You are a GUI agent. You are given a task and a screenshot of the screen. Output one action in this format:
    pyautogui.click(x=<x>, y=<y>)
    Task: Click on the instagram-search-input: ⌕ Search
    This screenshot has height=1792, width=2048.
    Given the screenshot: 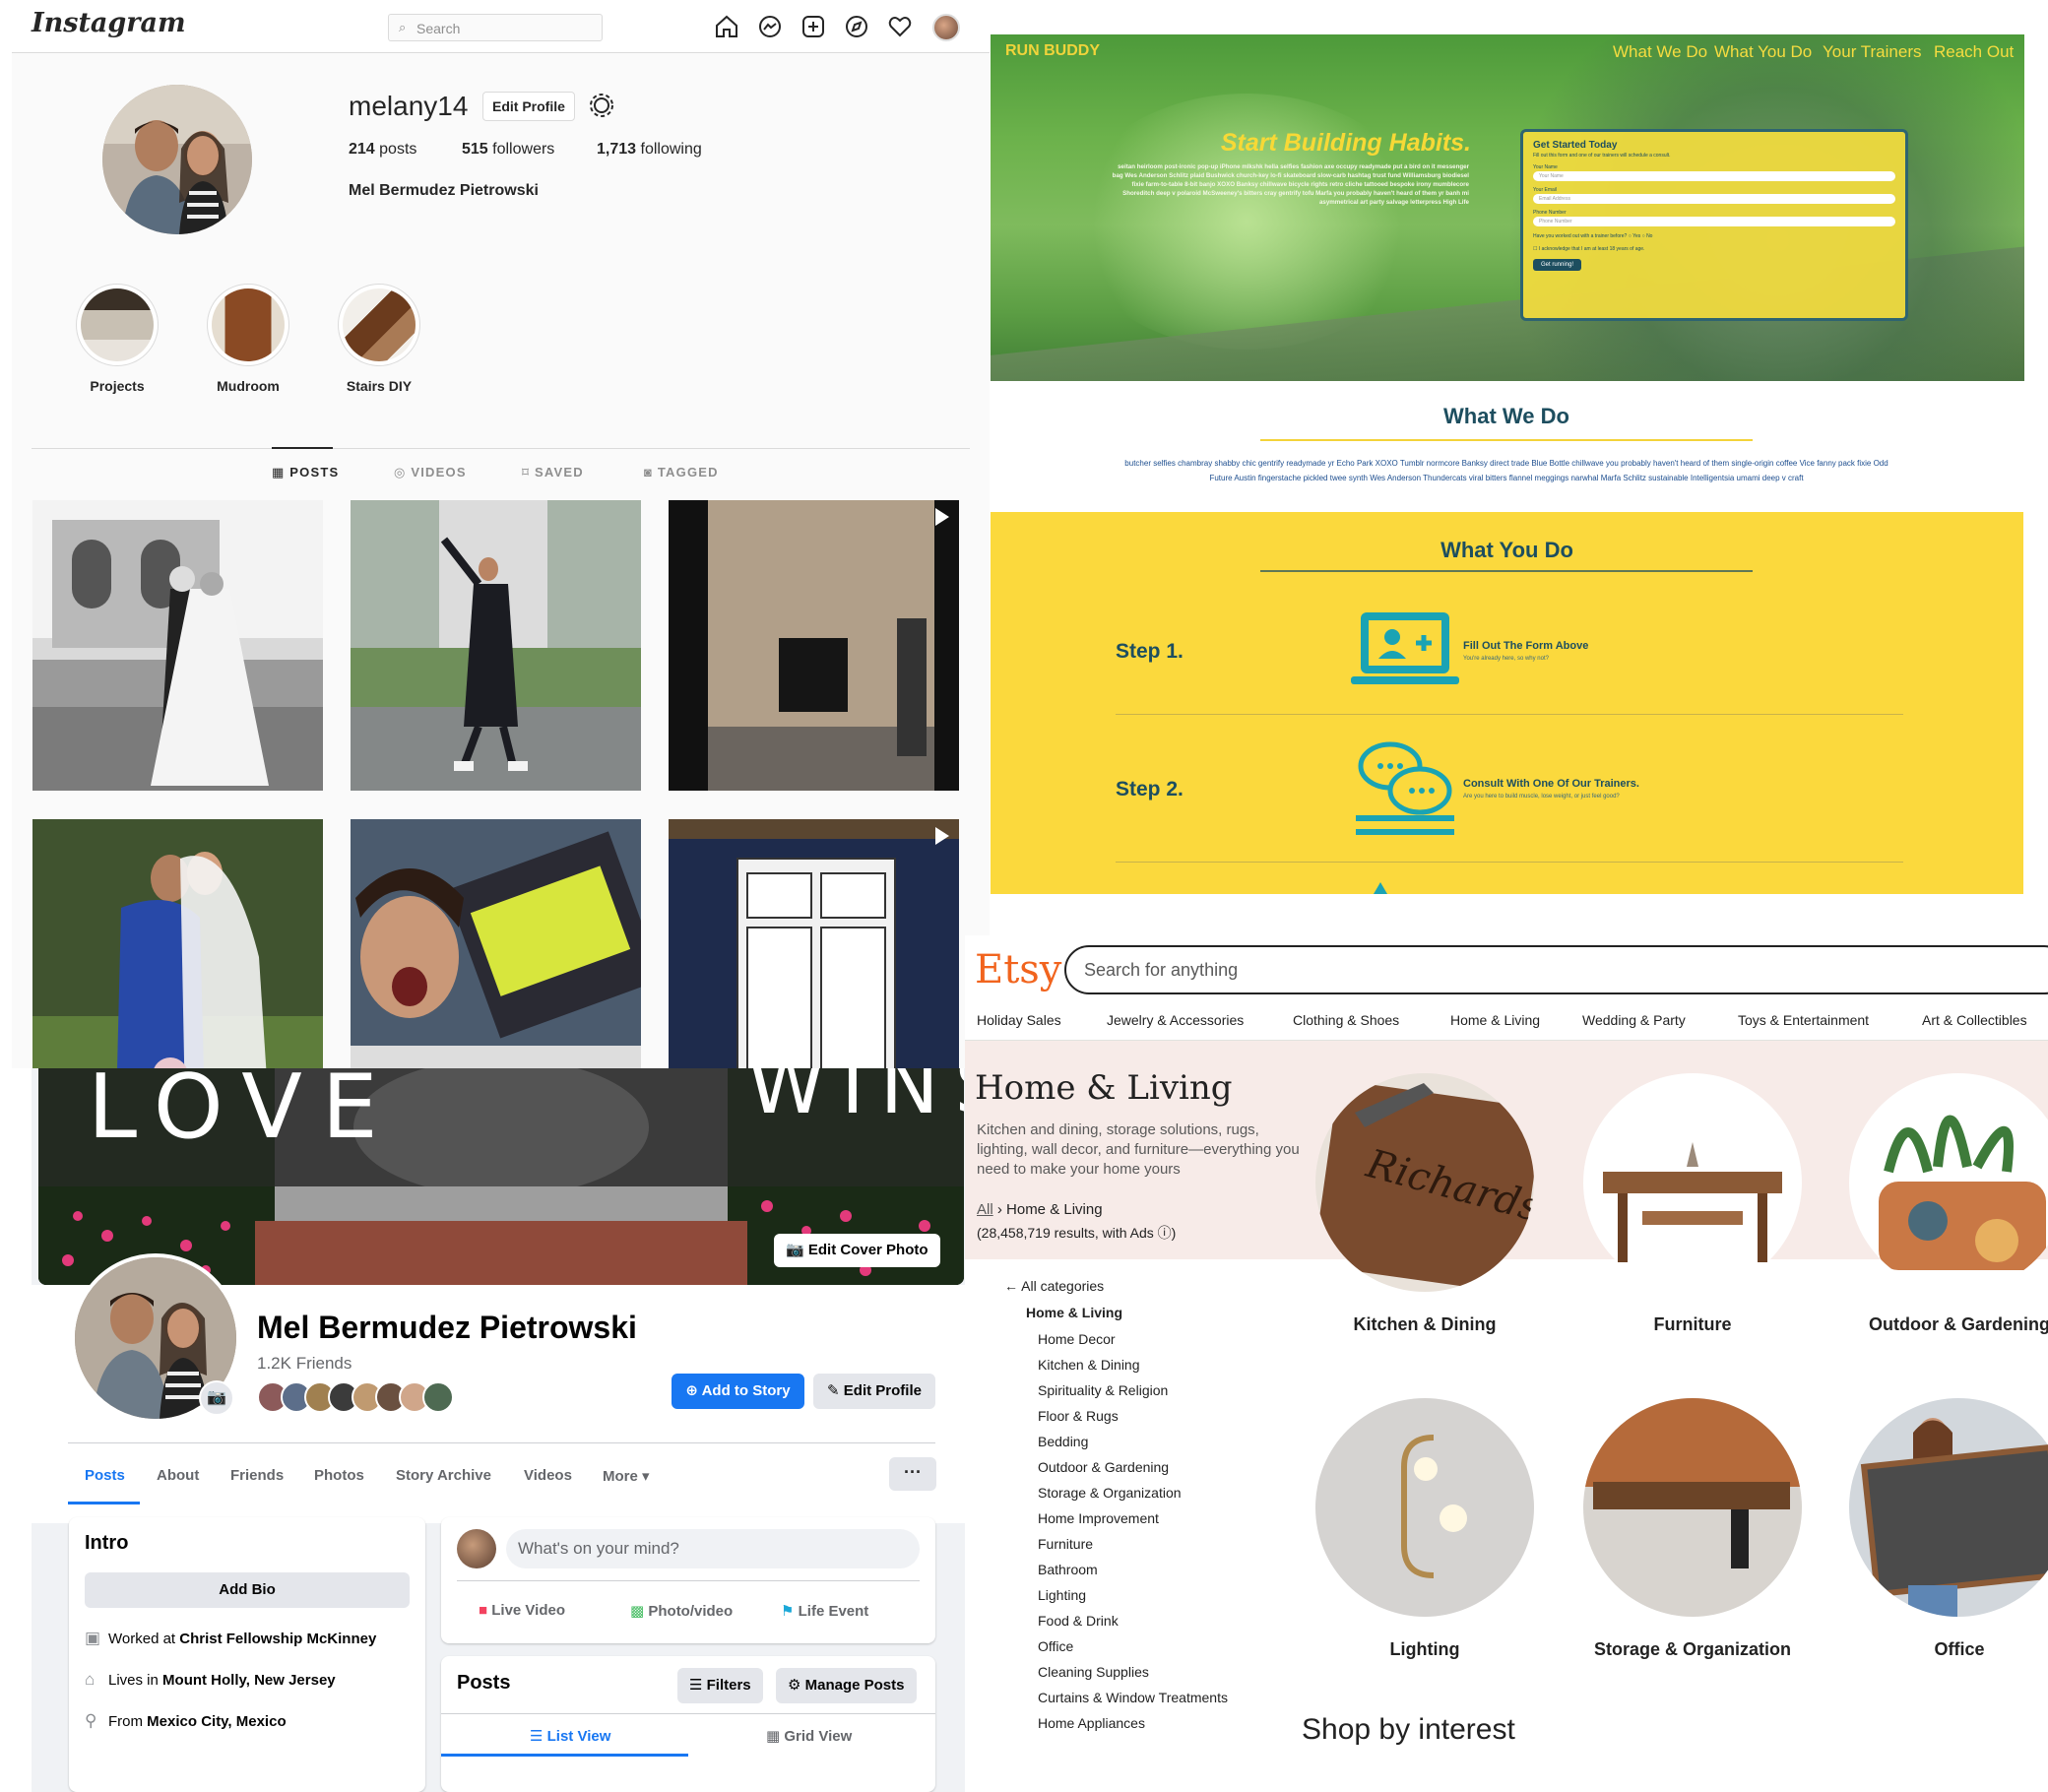 What is the action you would take?
    pyautogui.click(x=495, y=27)
    